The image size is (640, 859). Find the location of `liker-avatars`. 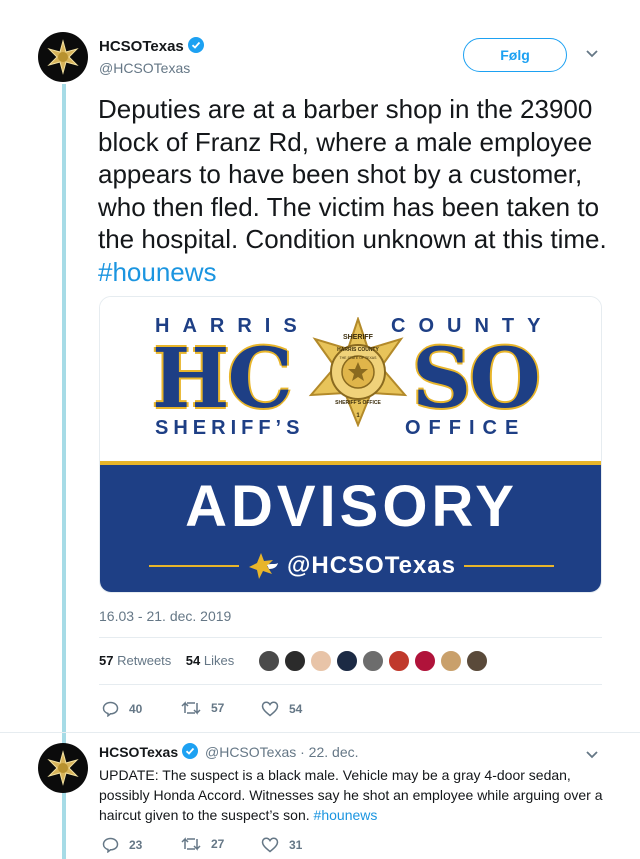

liker-avatars is located at coordinates (375, 661).